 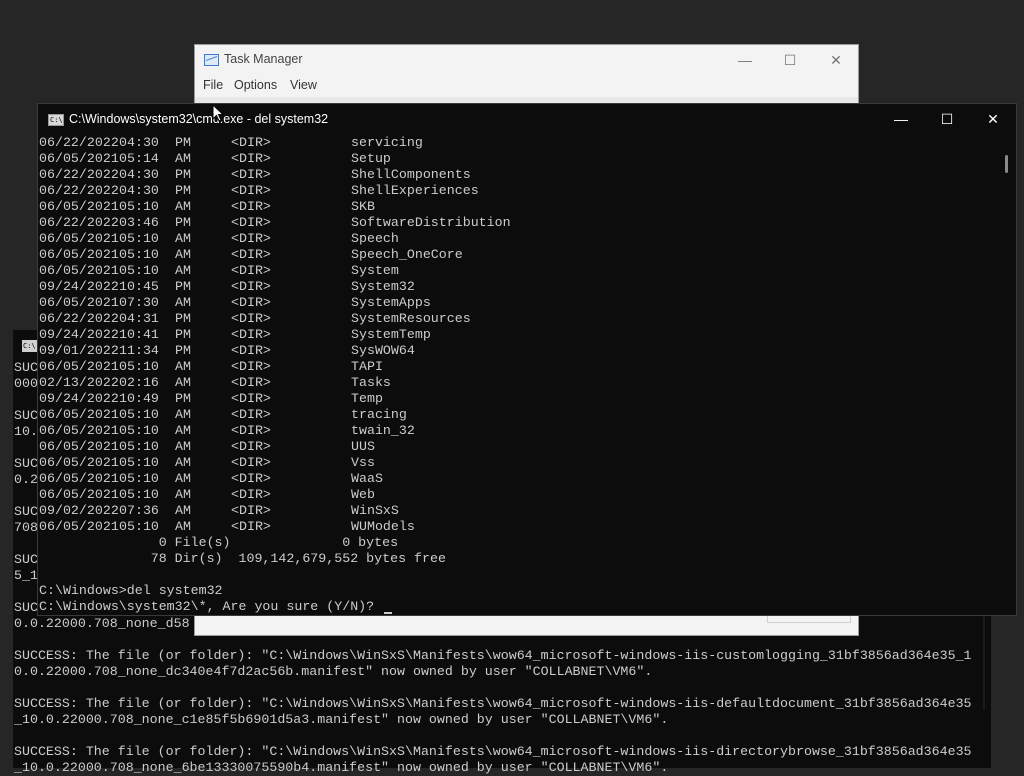 I want to click on dir-entry-time: 04:30, so click(x=139, y=142).